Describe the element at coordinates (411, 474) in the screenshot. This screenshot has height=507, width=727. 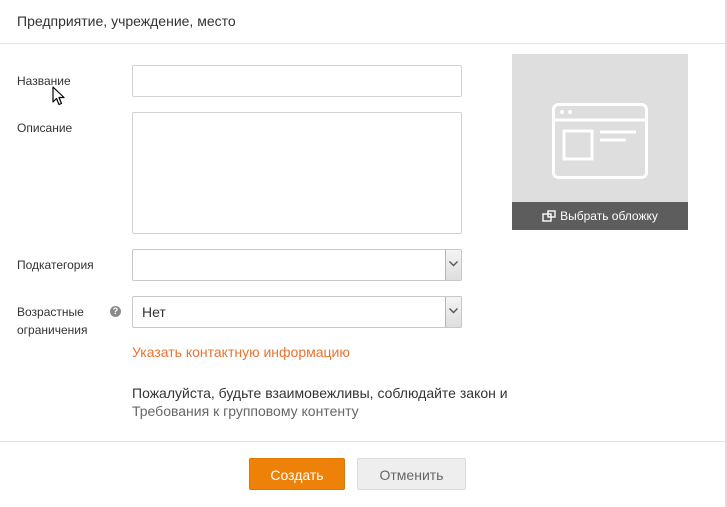
I see `cancel-button: Отменить` at that location.